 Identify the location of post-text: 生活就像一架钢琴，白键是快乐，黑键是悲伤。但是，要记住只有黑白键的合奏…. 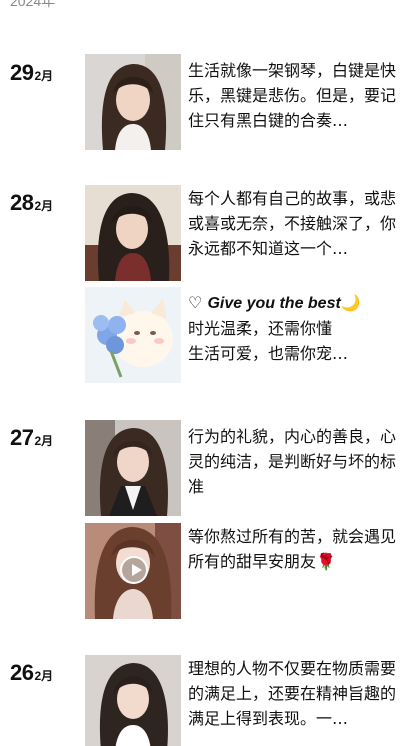
(299, 95).